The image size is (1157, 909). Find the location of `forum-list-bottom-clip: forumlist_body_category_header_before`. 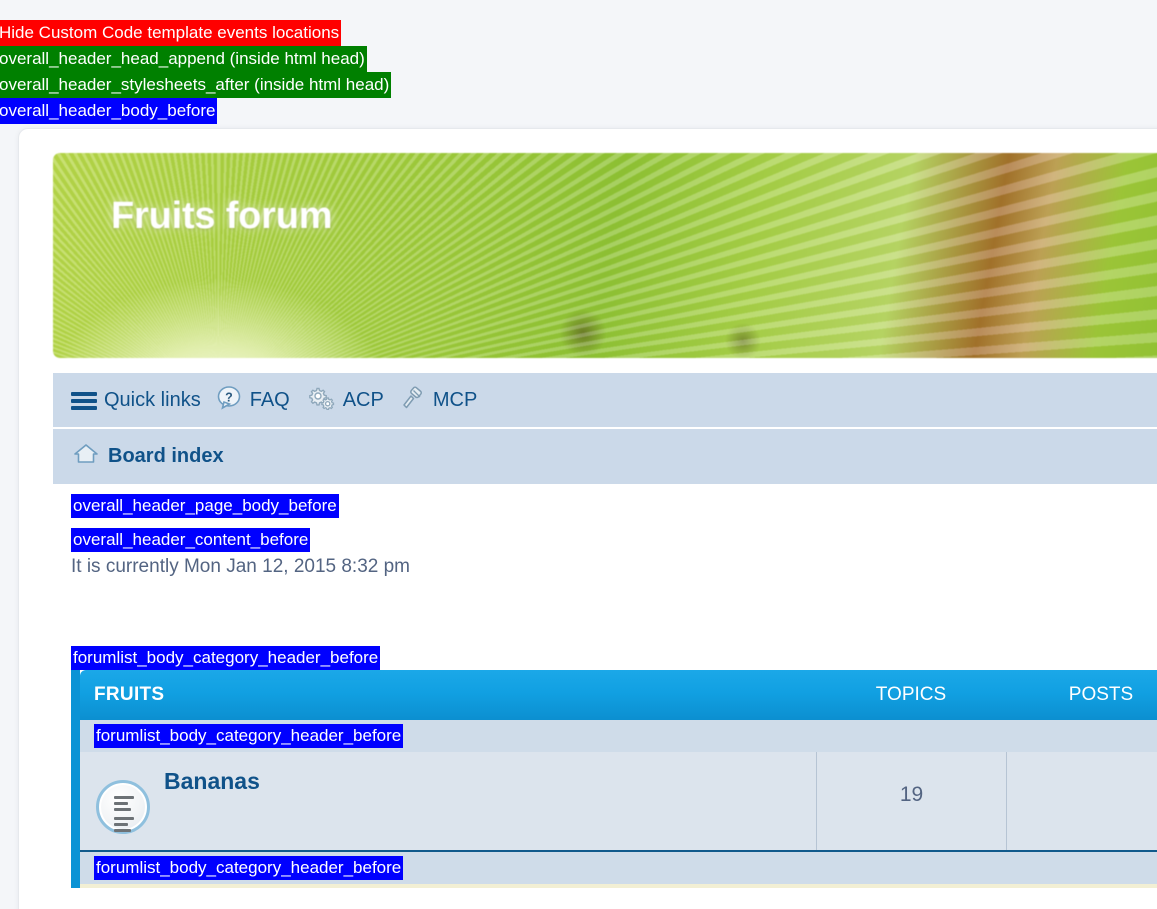

forum-list-bottom-clip: forumlist_body_category_header_before is located at coordinates (618, 870).